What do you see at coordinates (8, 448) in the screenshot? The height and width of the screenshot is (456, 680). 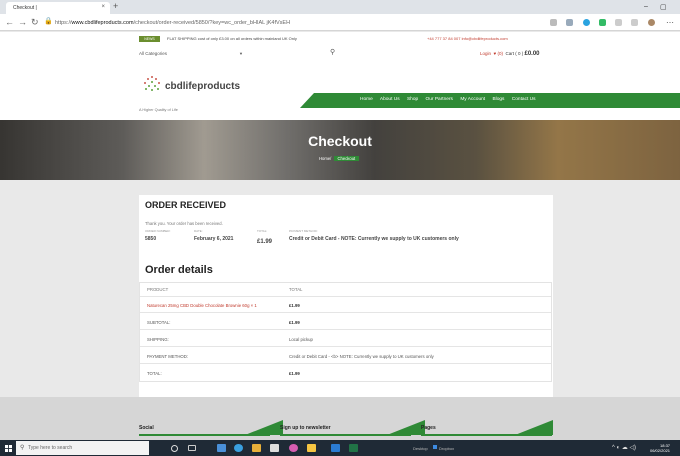 I see `windows-start-icon` at bounding box center [8, 448].